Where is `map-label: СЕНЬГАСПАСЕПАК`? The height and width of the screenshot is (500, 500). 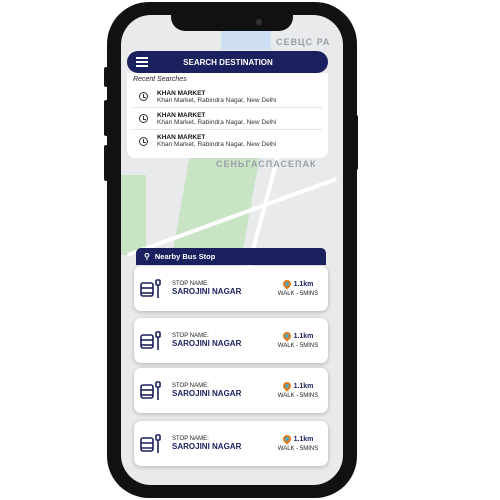
map-label: СЕНЬГАСПАСЕПАК is located at coordinates (266, 164).